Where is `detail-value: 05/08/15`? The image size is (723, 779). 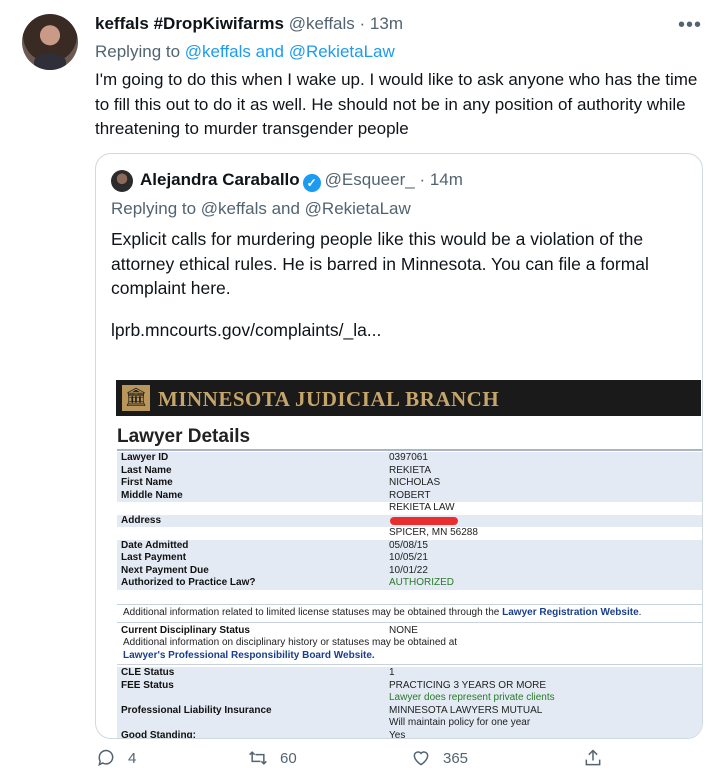
detail-value: 05/08/15 is located at coordinates (408, 545).